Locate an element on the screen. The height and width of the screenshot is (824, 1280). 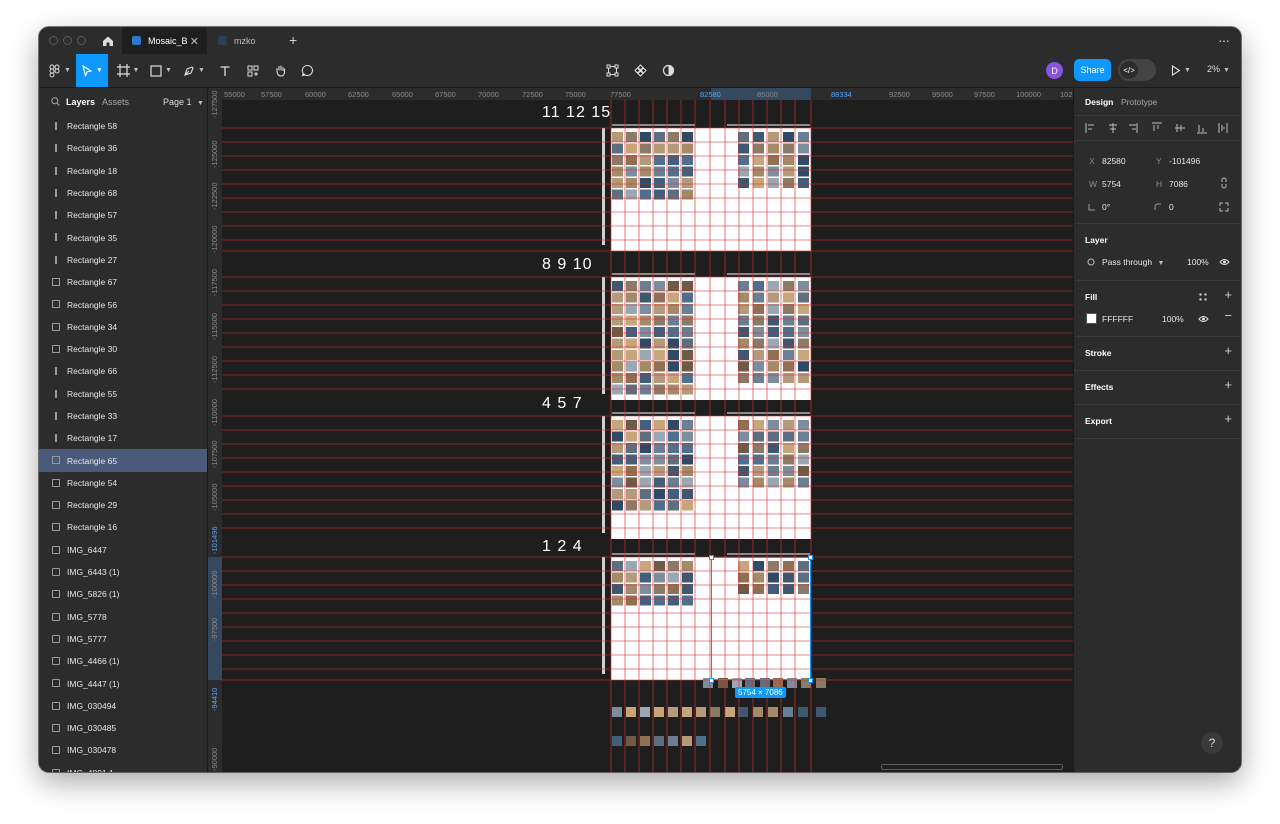
constrain-proportions-icon is located at coordinates (1224, 183).